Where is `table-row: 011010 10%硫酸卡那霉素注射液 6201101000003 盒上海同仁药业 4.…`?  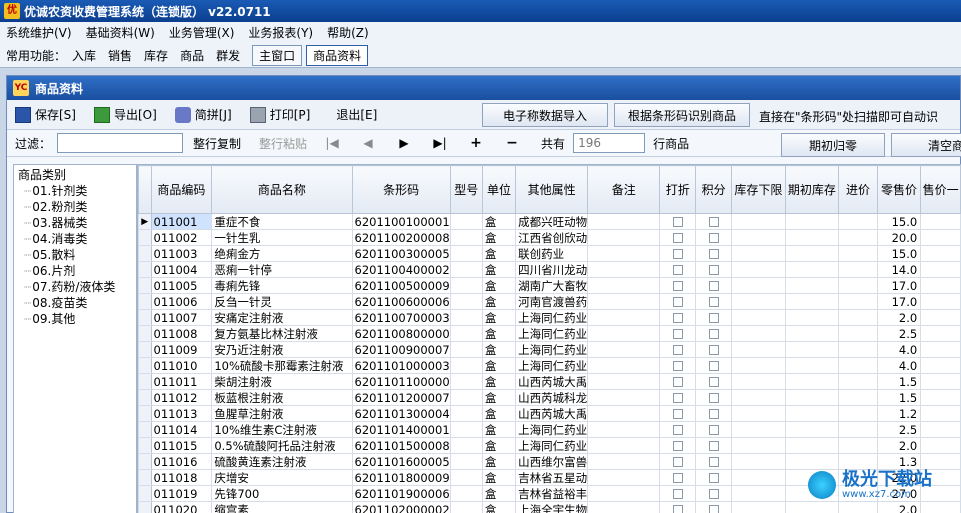 table-row: 011010 10%硫酸卡那霉素注射液 6201101000003 盒上海同仁药业 4.… is located at coordinates (549, 365).